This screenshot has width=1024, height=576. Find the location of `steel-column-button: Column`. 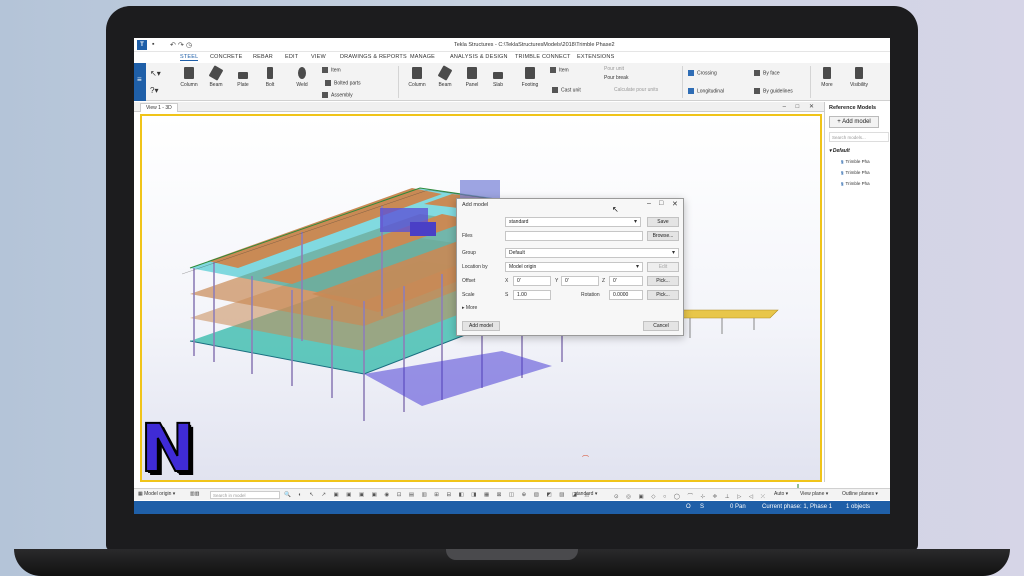

steel-column-button: Column is located at coordinates (189, 77).